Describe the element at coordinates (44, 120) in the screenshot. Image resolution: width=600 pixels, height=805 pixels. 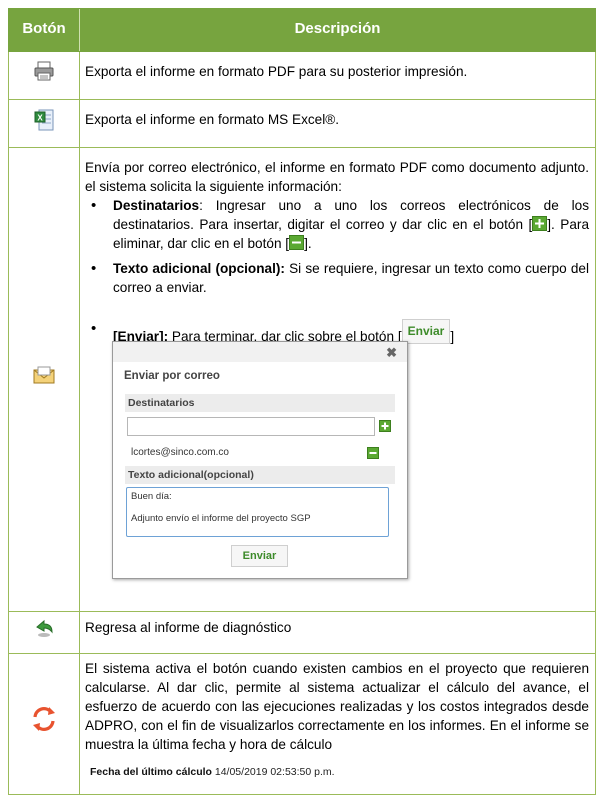
I see `excel-icon: X` at that location.